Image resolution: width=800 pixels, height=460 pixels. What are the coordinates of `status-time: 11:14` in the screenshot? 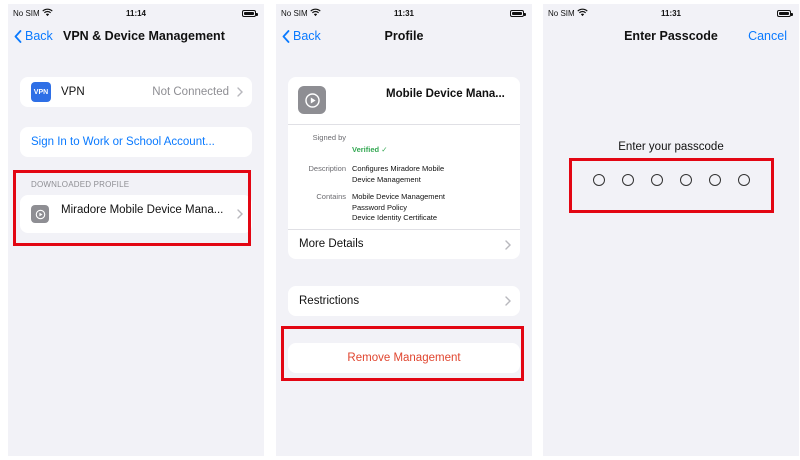 It's located at (136, 13).